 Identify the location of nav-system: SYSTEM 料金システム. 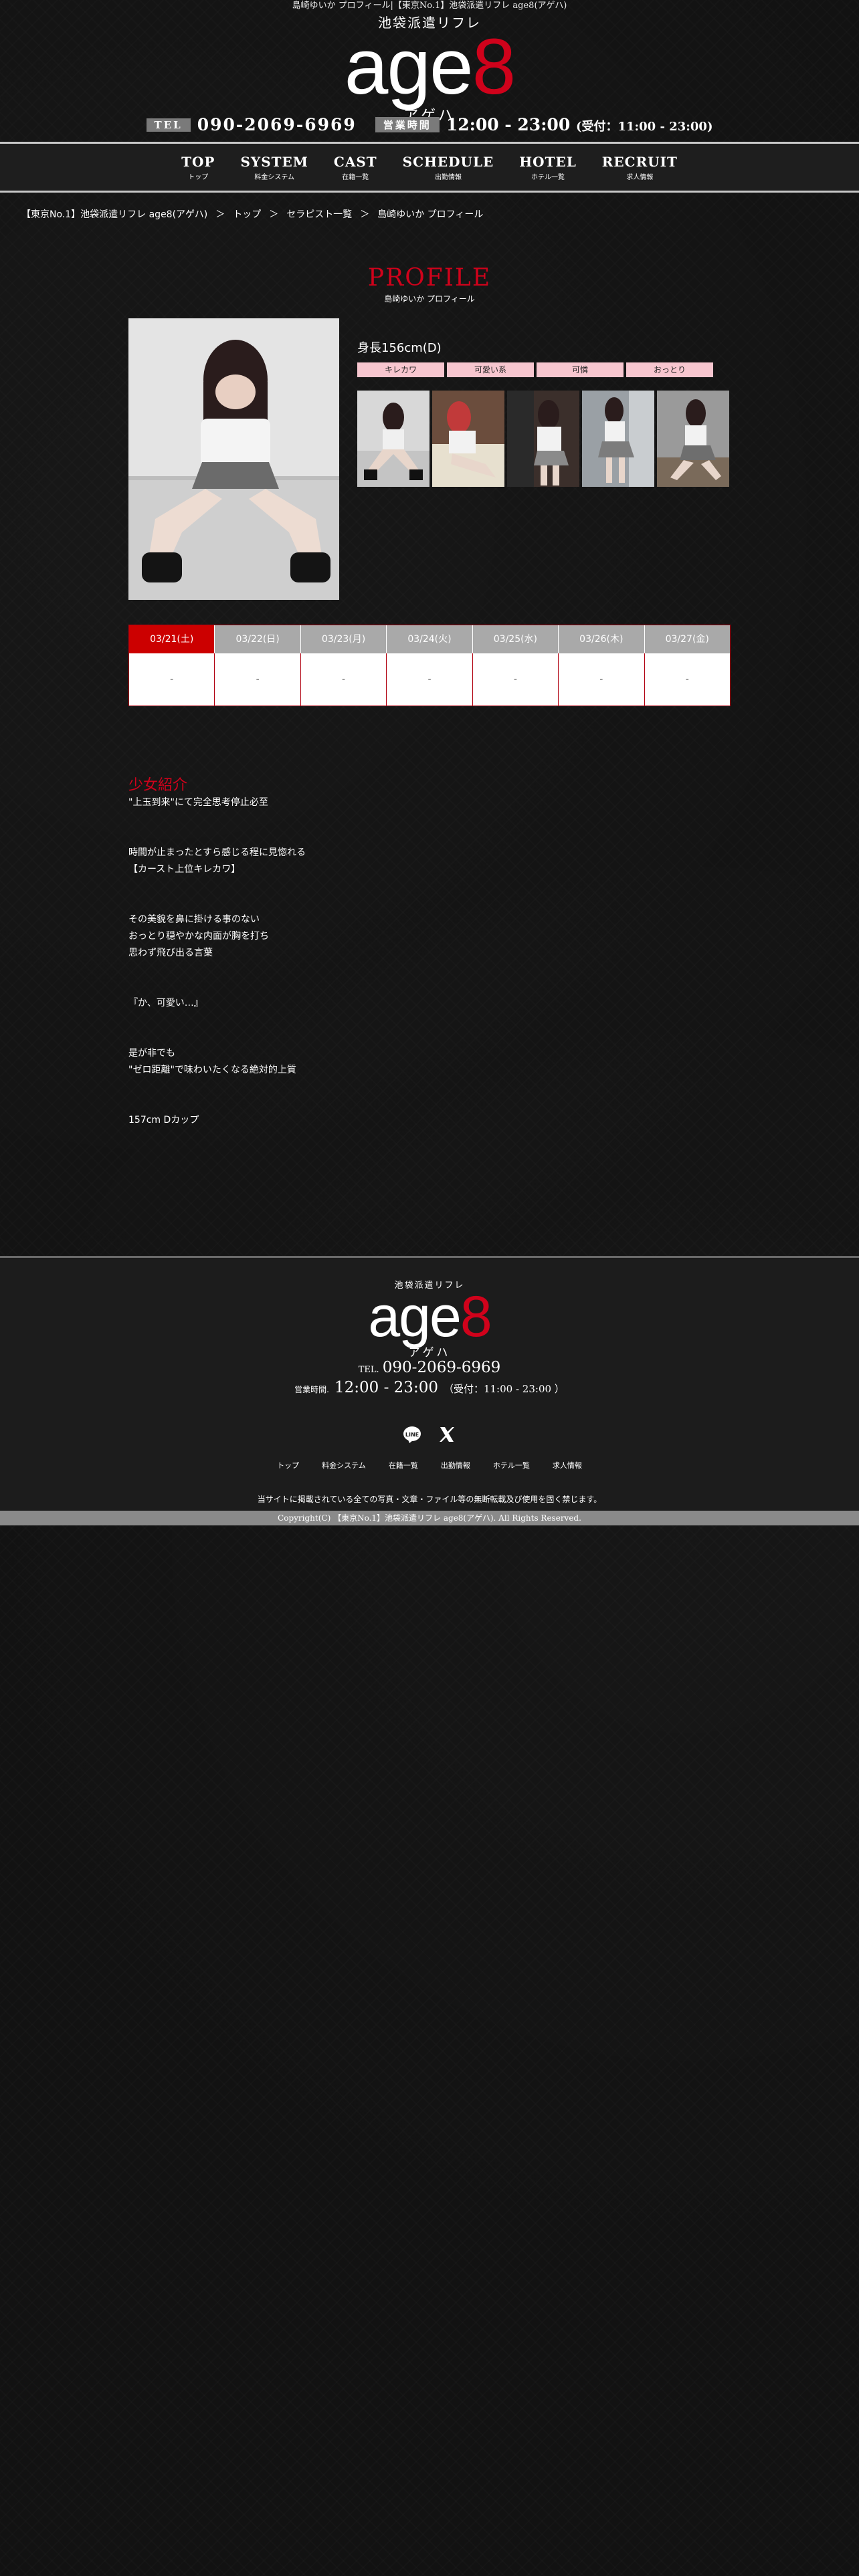
(273, 167).